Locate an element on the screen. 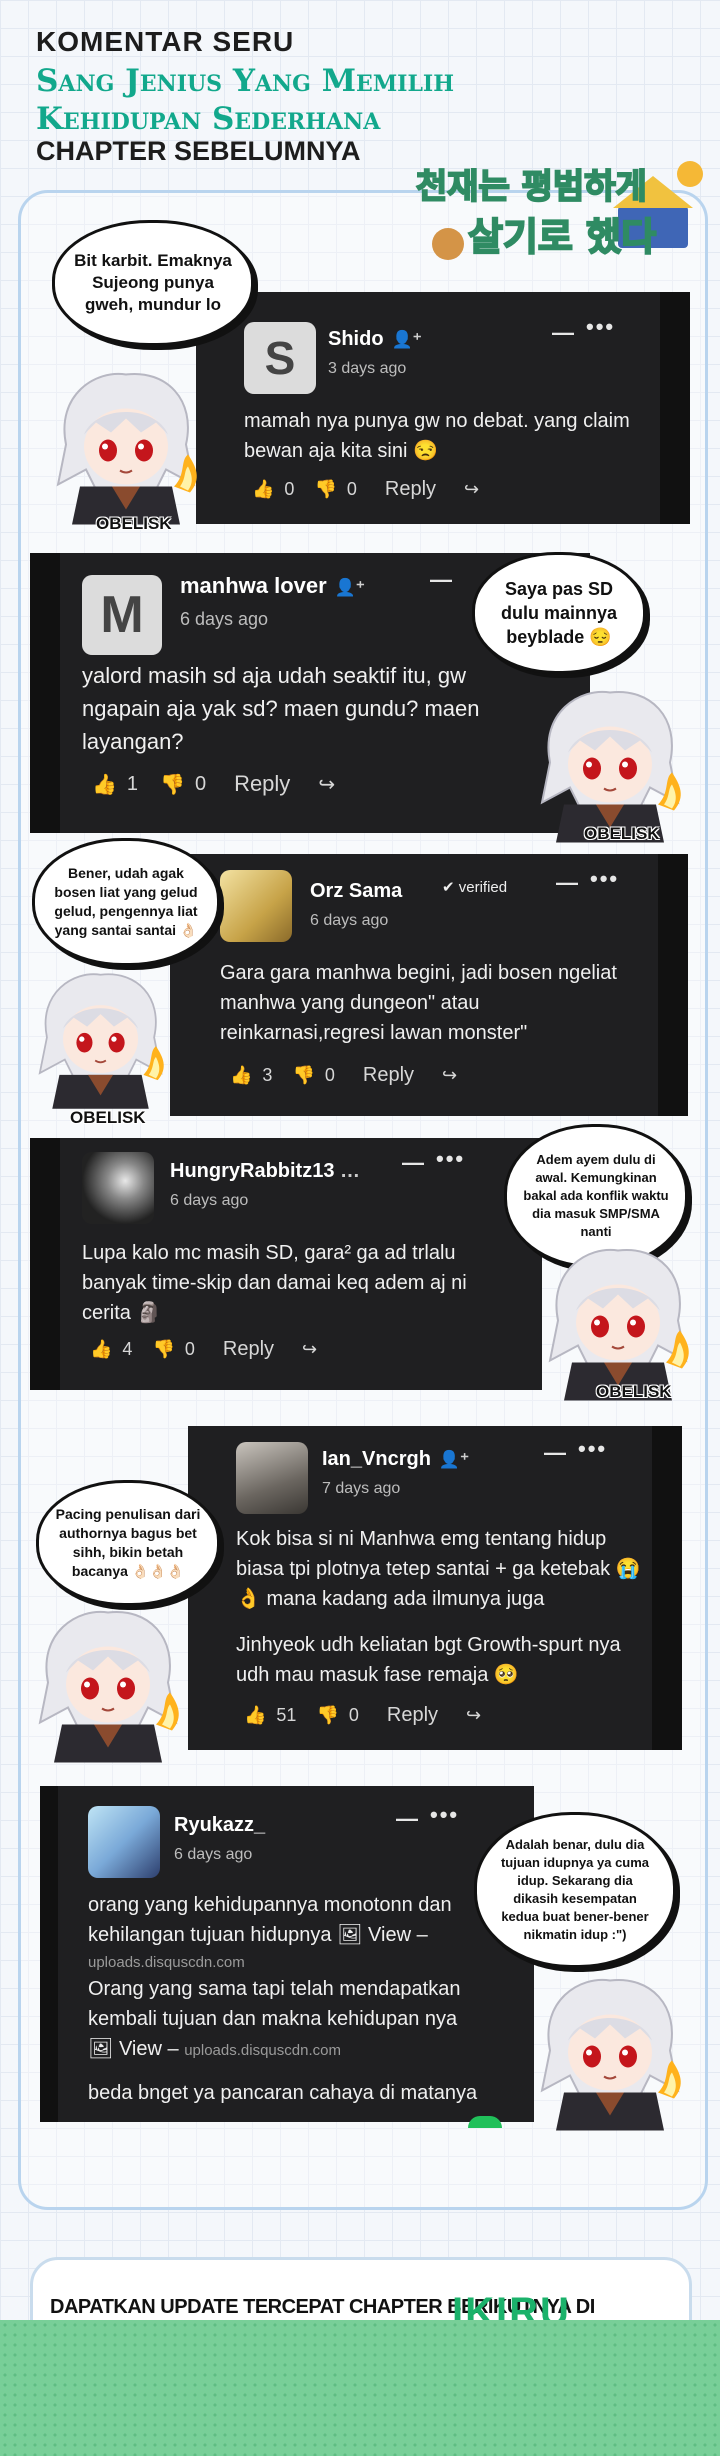  username: Shido 👤⁺ is located at coordinates (375, 339).